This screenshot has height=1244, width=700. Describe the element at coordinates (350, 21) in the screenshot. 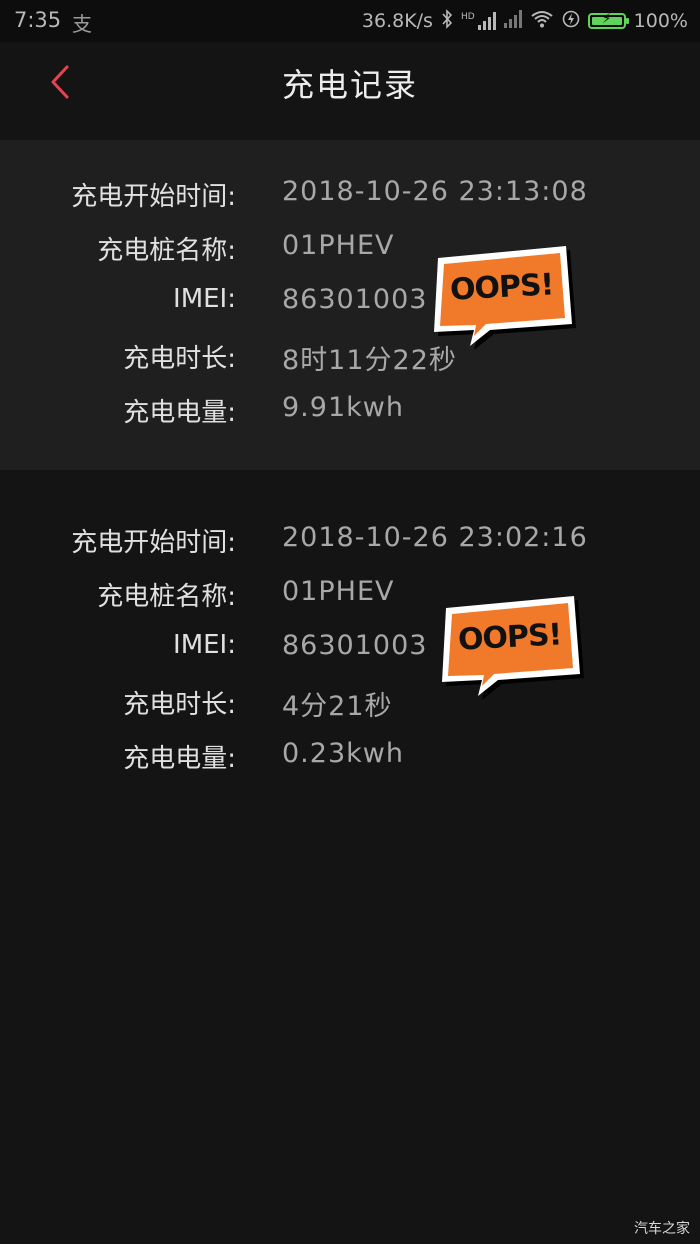

I see `status-bar: 7:35 支 36.8K/s HD ⚡ 100%` at that location.